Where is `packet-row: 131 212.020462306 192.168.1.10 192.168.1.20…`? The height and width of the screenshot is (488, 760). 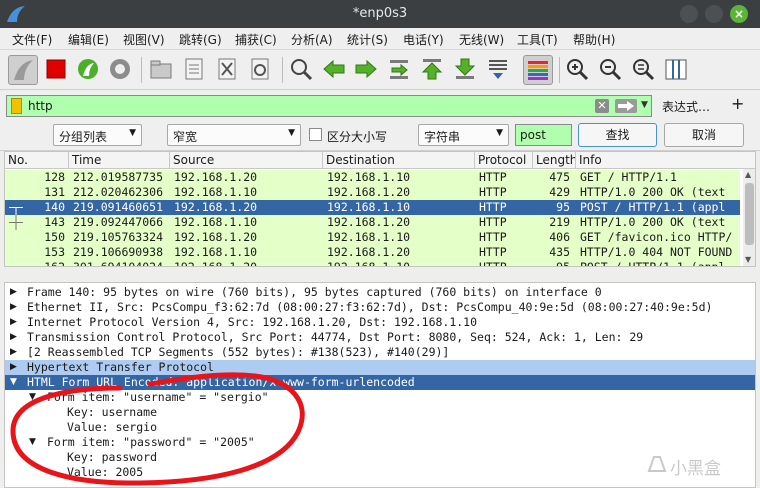
packet-row: 131 212.020462306 192.168.1.10 192.168.1.20… is located at coordinates (372, 192).